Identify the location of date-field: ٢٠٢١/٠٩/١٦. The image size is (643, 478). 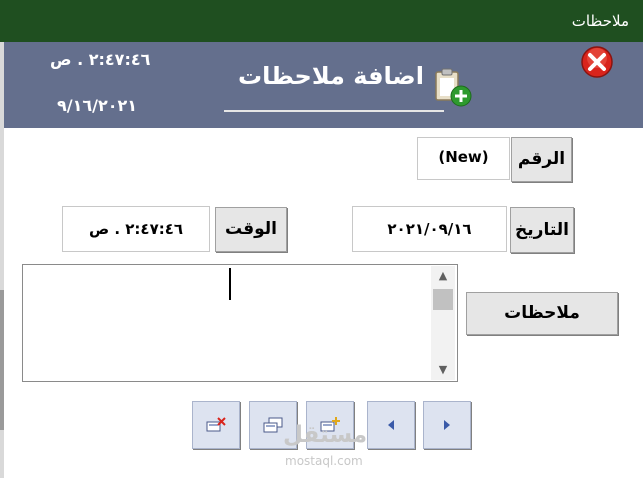
(429, 229).